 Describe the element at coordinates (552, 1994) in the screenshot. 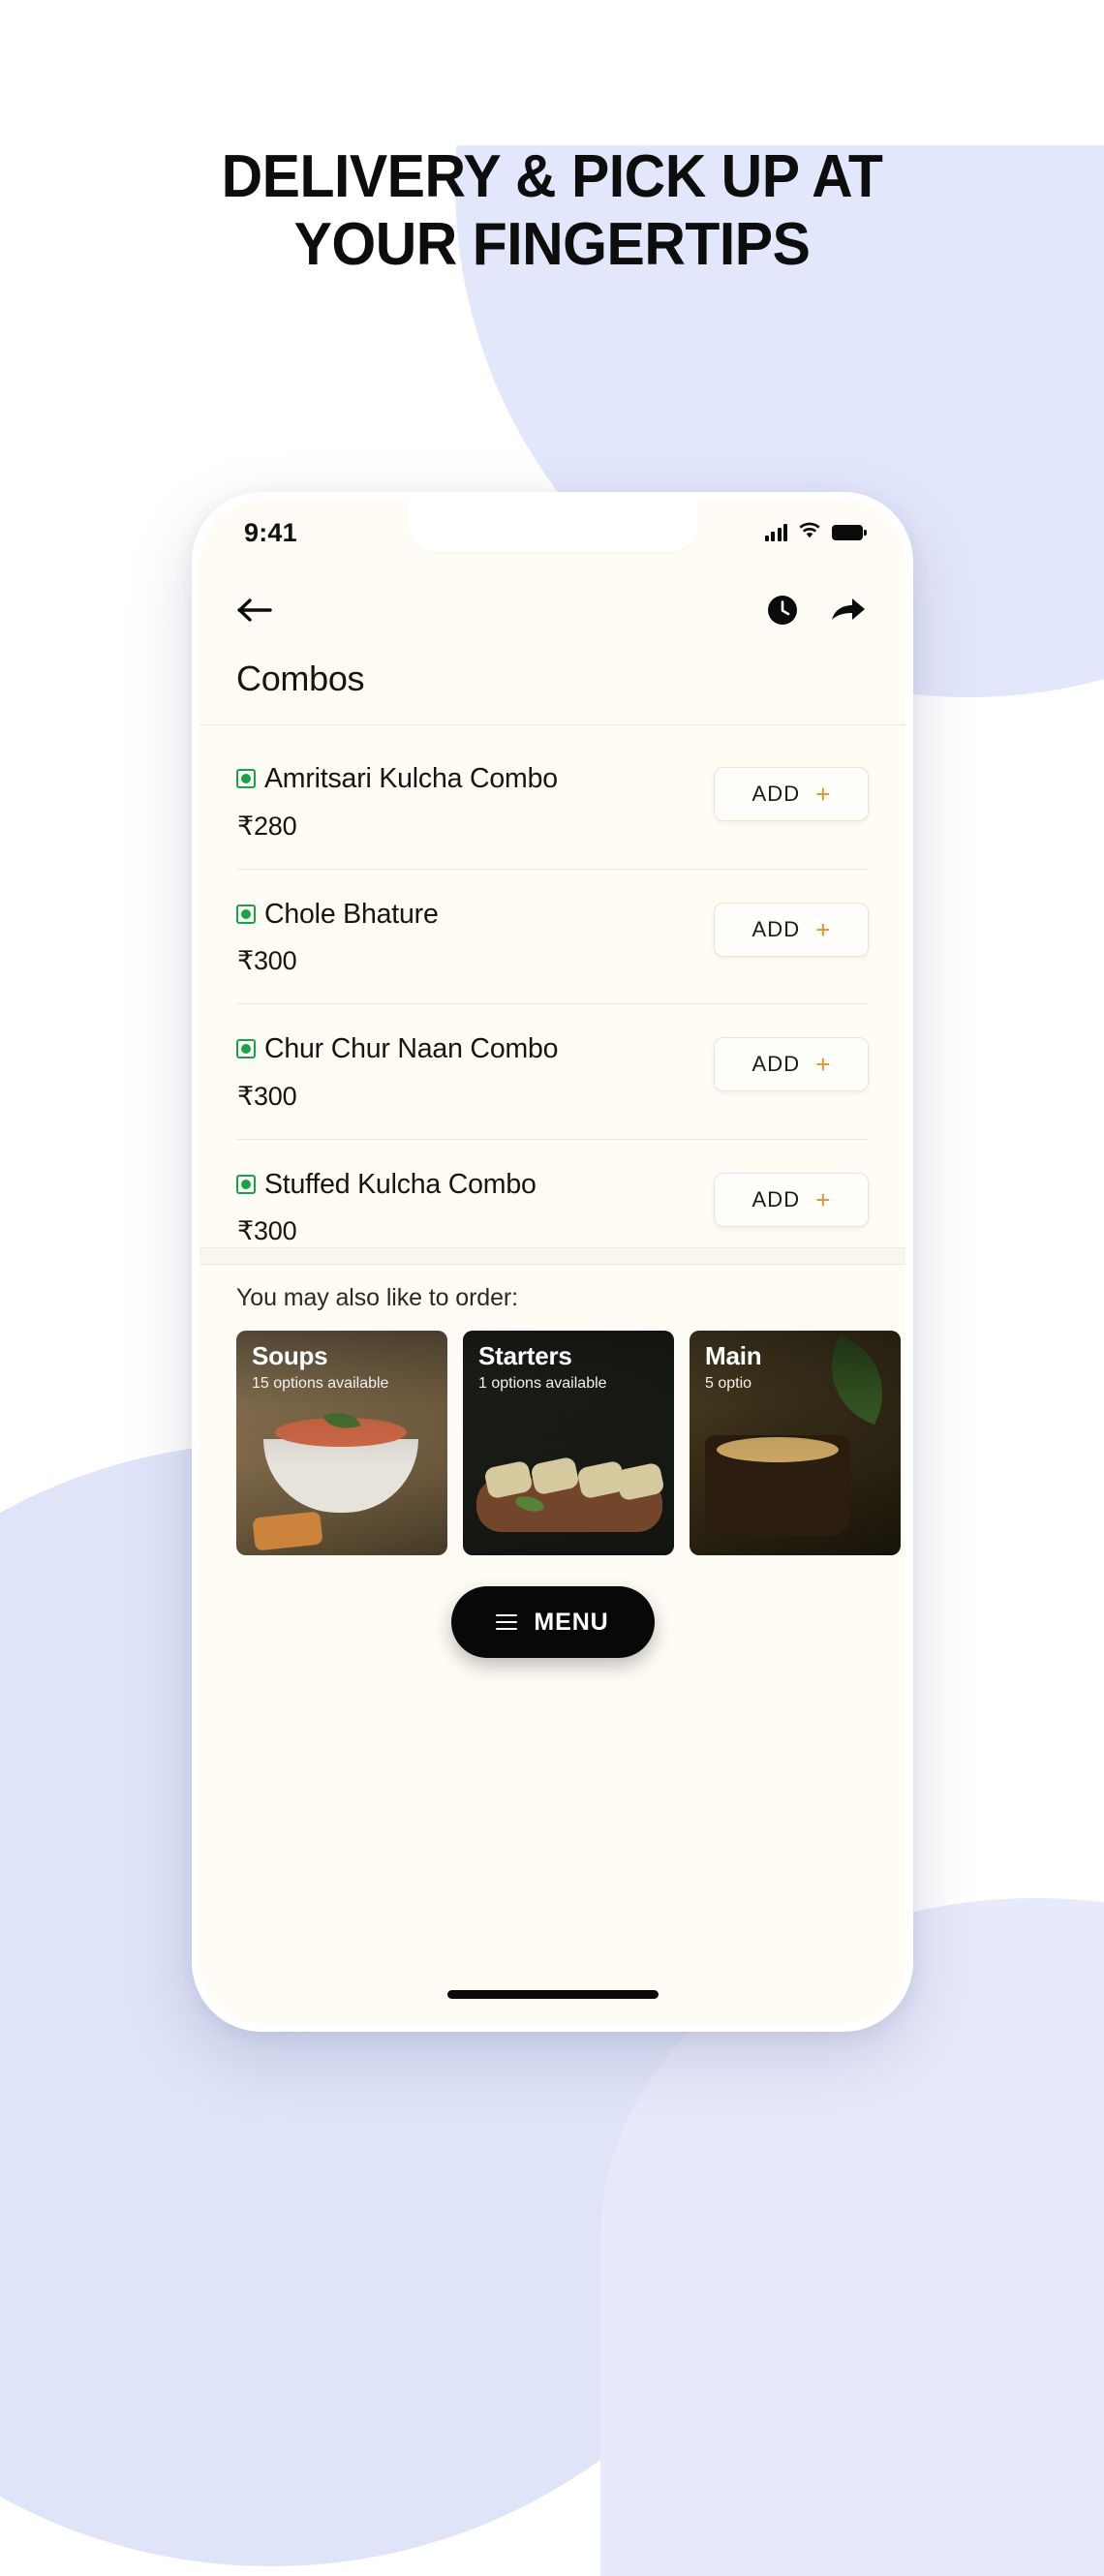

I see `home-indicator` at that location.